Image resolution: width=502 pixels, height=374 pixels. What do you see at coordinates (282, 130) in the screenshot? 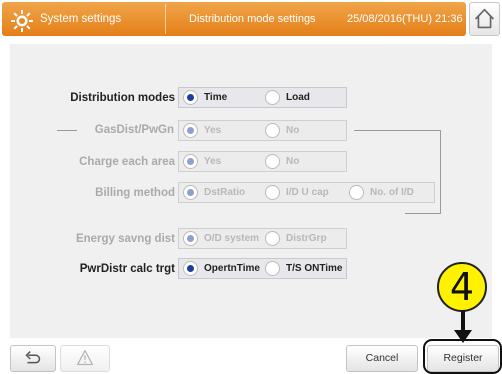
I see `radio-gasdist-no: No` at bounding box center [282, 130].